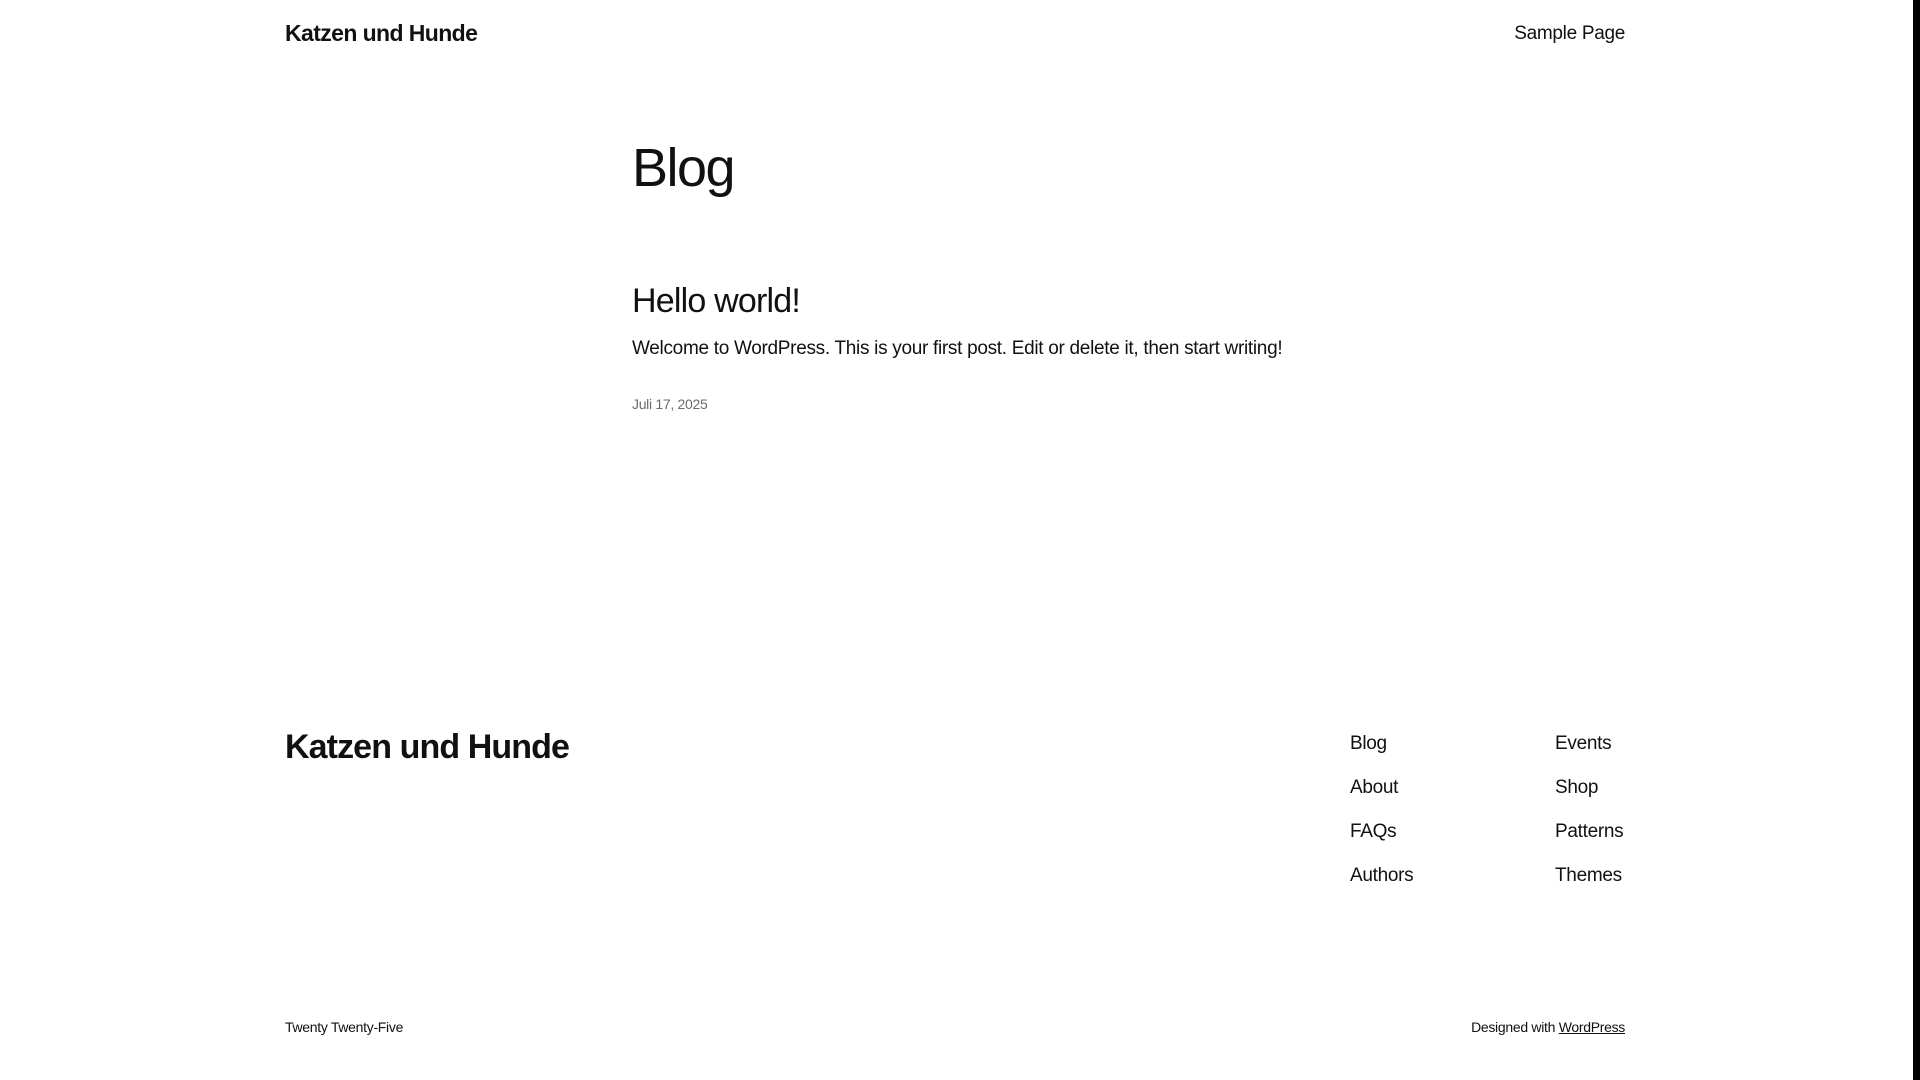  Describe the element at coordinates (427, 747) in the screenshot. I see `footer-site-title: Katzen und Hunde` at that location.